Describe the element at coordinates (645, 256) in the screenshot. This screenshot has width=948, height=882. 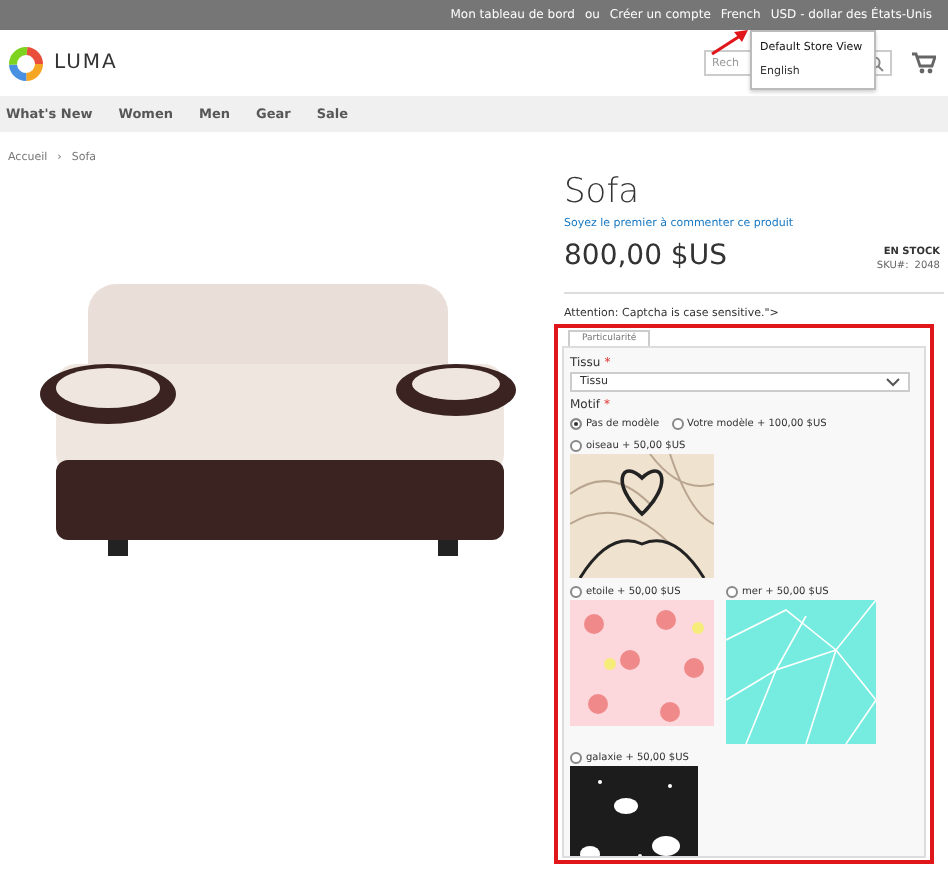
I see `product-price: 800,00 $US` at that location.